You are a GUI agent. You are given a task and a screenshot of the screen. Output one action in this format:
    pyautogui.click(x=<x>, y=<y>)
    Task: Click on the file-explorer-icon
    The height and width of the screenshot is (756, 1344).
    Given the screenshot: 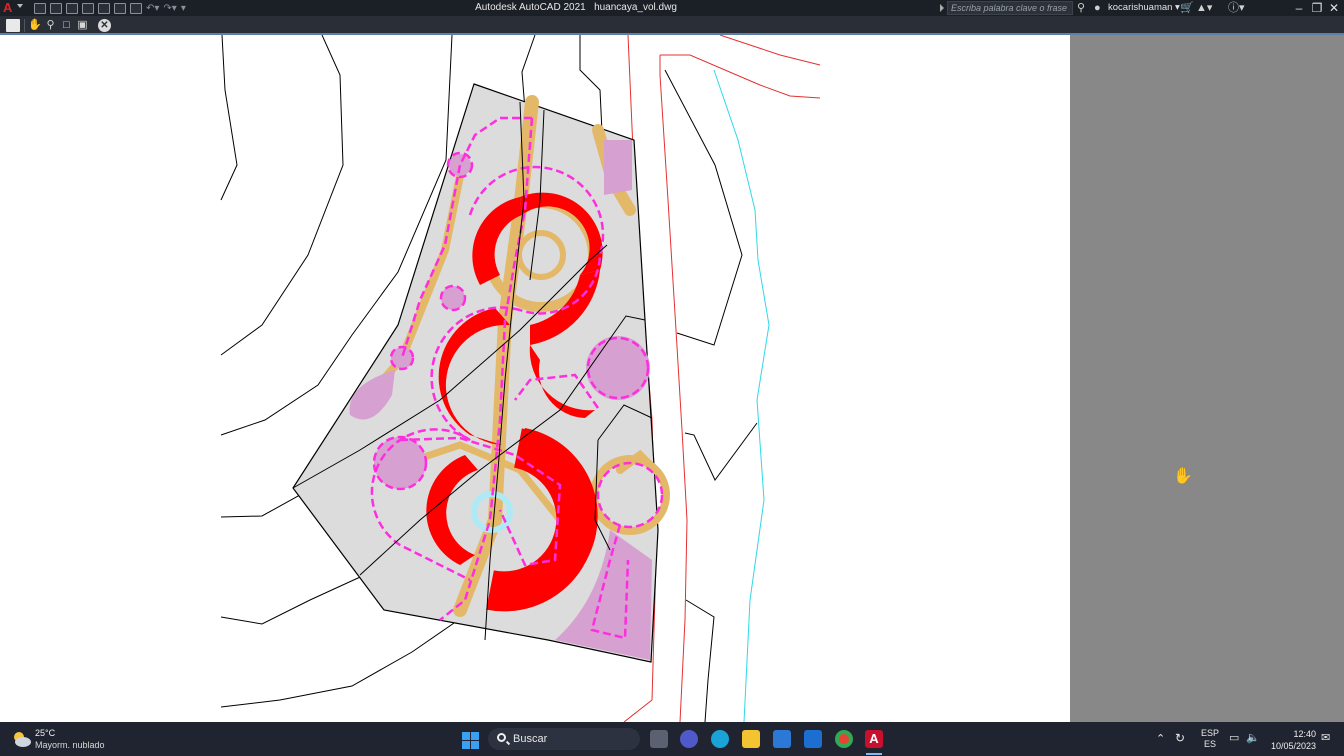 What is the action you would take?
    pyautogui.click(x=751, y=739)
    